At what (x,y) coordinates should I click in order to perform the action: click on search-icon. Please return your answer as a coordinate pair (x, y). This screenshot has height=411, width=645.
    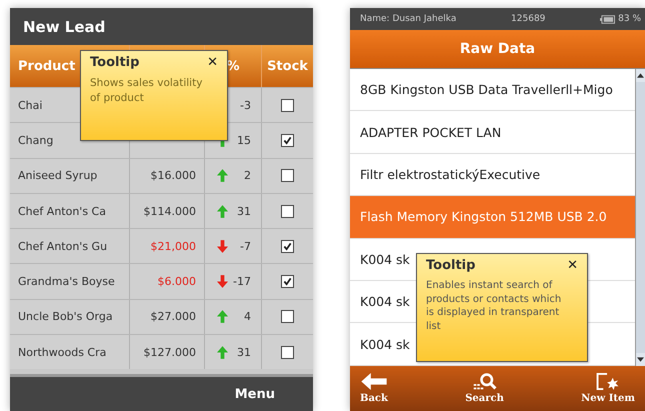
    Looking at the image, I should click on (485, 381).